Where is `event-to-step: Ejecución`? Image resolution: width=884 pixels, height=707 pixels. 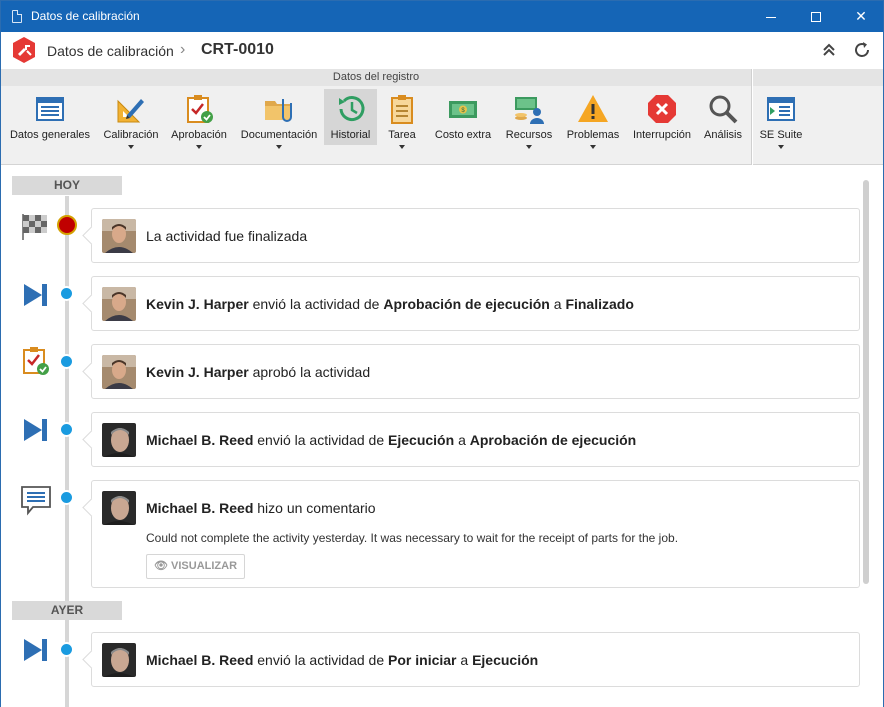 event-to-step: Ejecución is located at coordinates (505, 660).